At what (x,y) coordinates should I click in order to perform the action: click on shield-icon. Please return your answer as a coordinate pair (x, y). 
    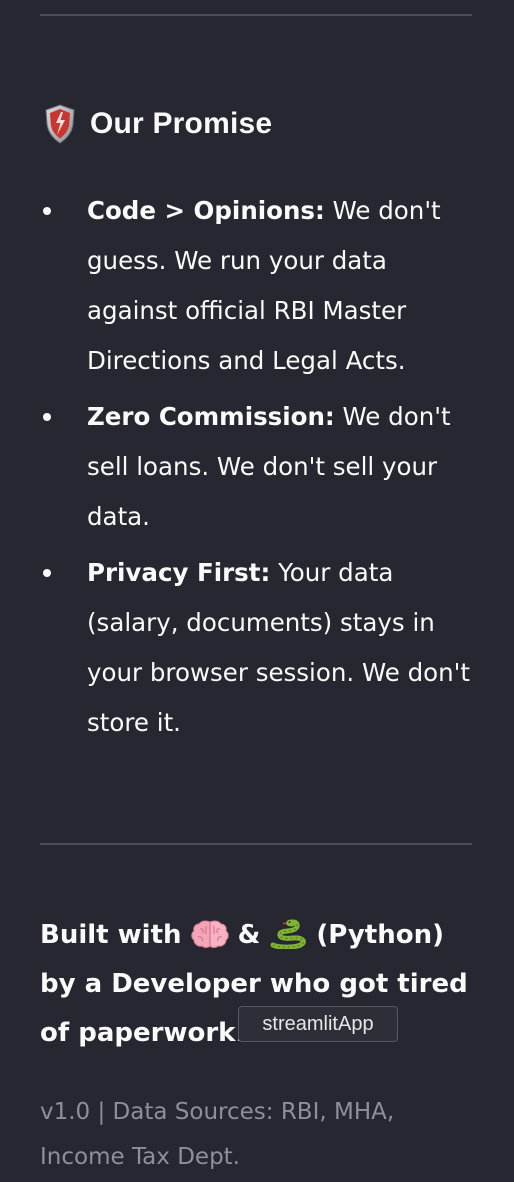
    Looking at the image, I should click on (60, 124).